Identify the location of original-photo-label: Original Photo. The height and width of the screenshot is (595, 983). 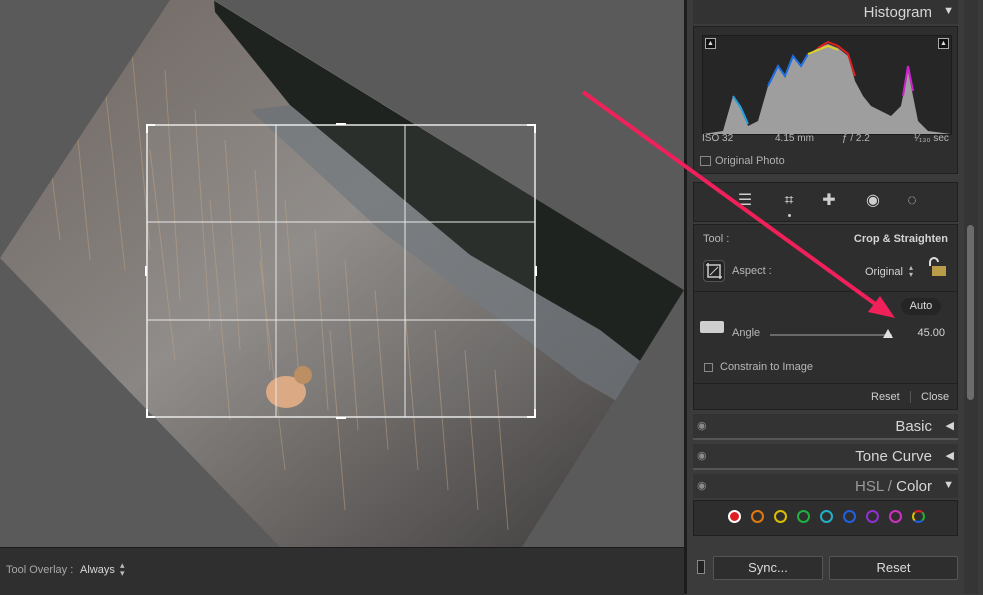
(750, 161).